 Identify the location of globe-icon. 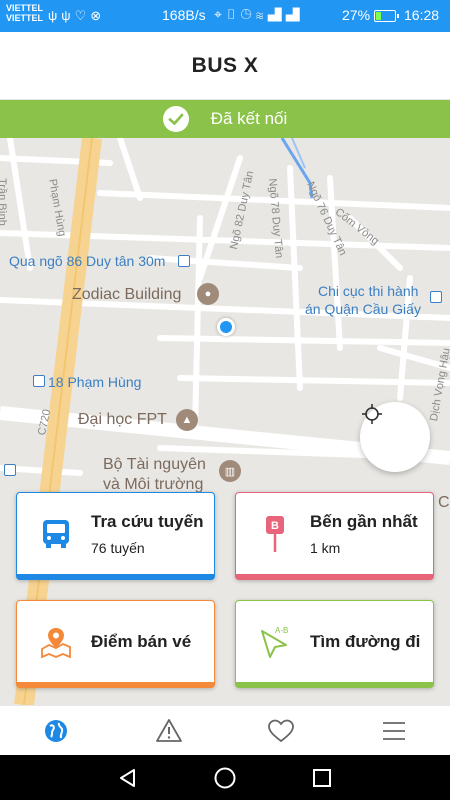
(56, 730).